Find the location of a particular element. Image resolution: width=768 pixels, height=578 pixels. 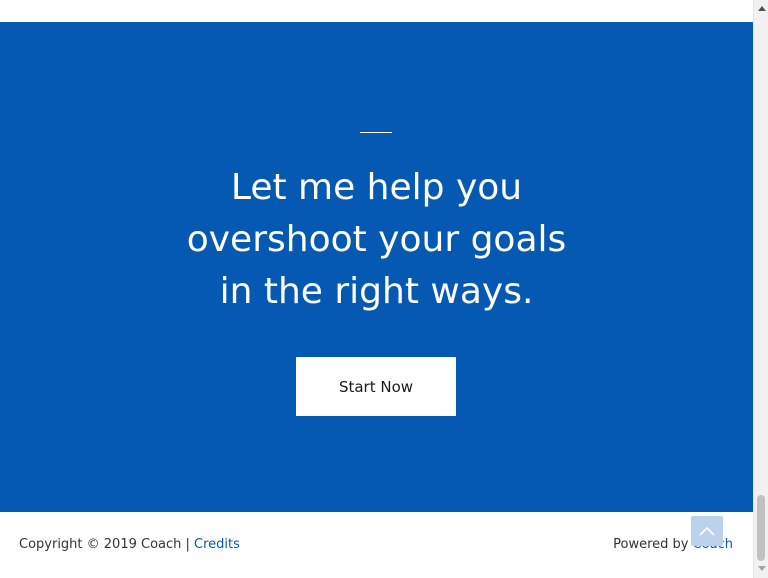

credits-link: Credits is located at coordinates (217, 544).